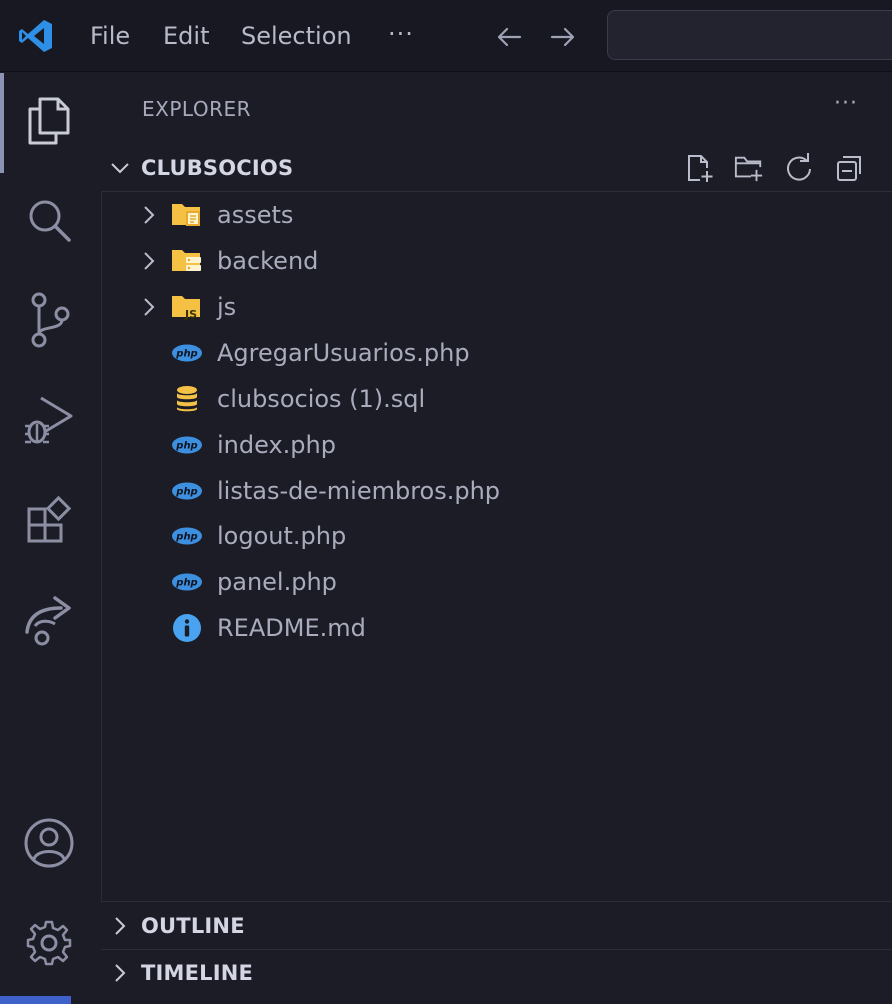 This screenshot has width=892, height=1004. I want to click on explorer-files-icon, so click(49, 120).